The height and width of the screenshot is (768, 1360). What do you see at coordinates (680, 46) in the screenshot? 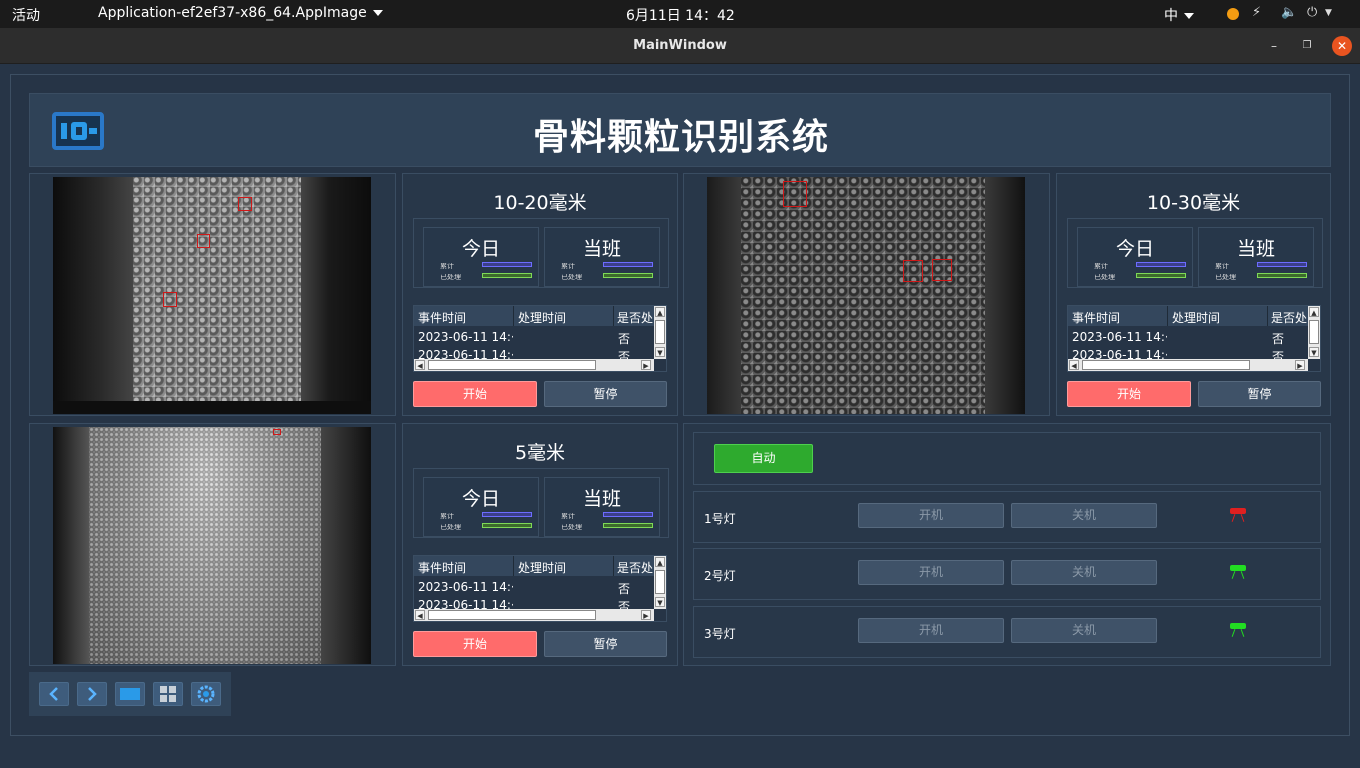
I see `window-title-bar: MainWindow – ❐ ✕` at bounding box center [680, 46].